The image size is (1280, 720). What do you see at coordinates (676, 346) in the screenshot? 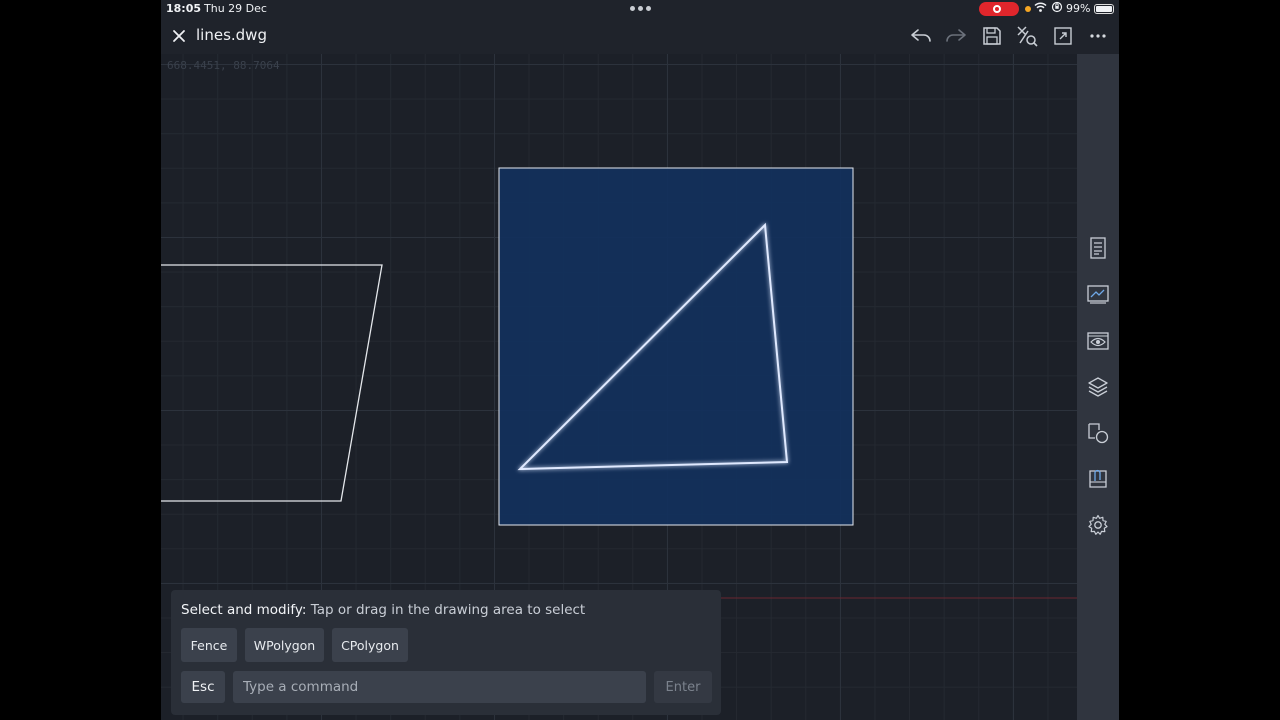
I see `selection-window` at bounding box center [676, 346].